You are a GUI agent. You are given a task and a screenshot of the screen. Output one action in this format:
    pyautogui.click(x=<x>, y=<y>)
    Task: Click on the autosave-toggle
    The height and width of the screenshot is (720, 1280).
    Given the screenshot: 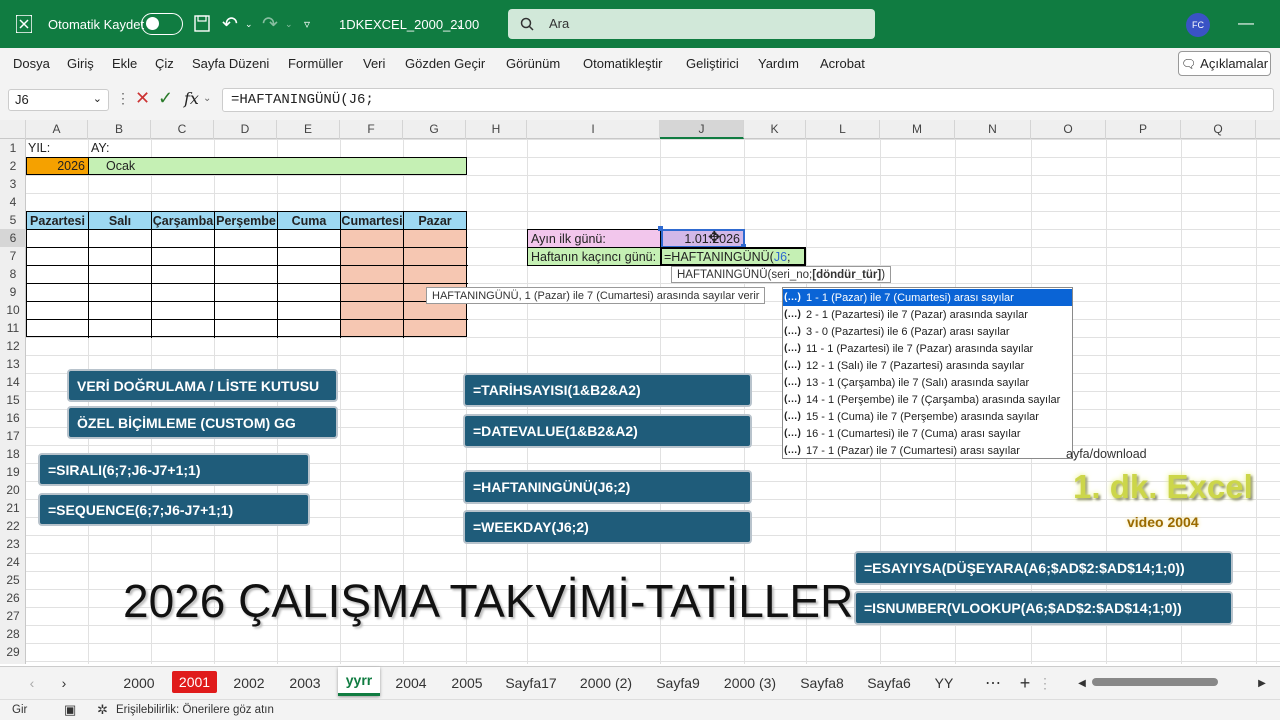 What is the action you would take?
    pyautogui.click(x=162, y=24)
    